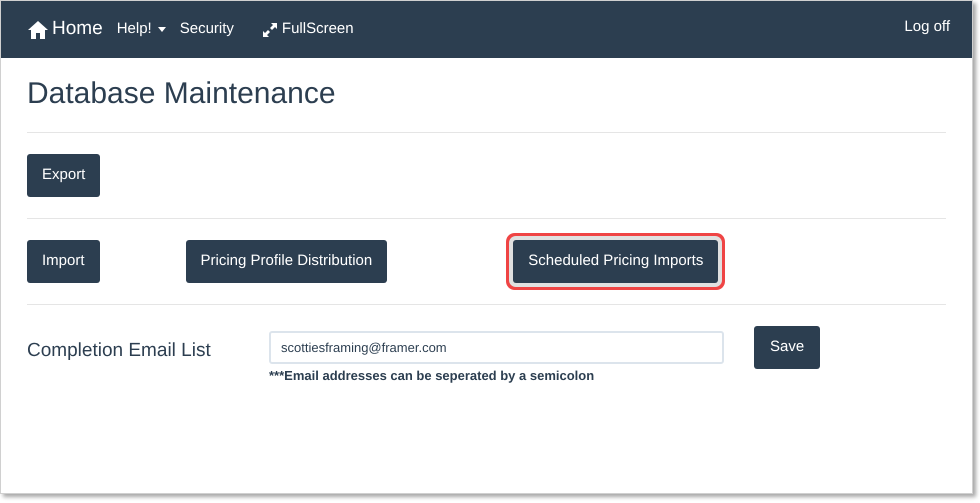 The width and height of the screenshot is (980, 503). What do you see at coordinates (270, 30) in the screenshot?
I see `expand-icon` at bounding box center [270, 30].